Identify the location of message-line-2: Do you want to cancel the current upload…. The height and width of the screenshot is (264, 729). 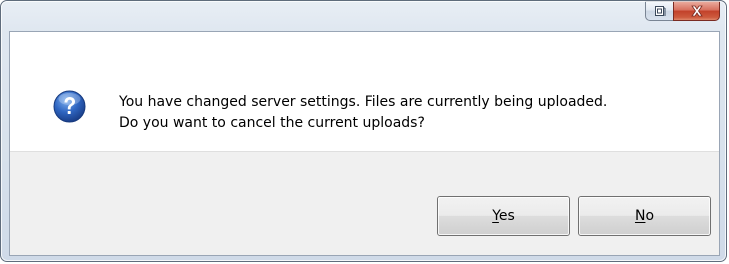
(272, 123).